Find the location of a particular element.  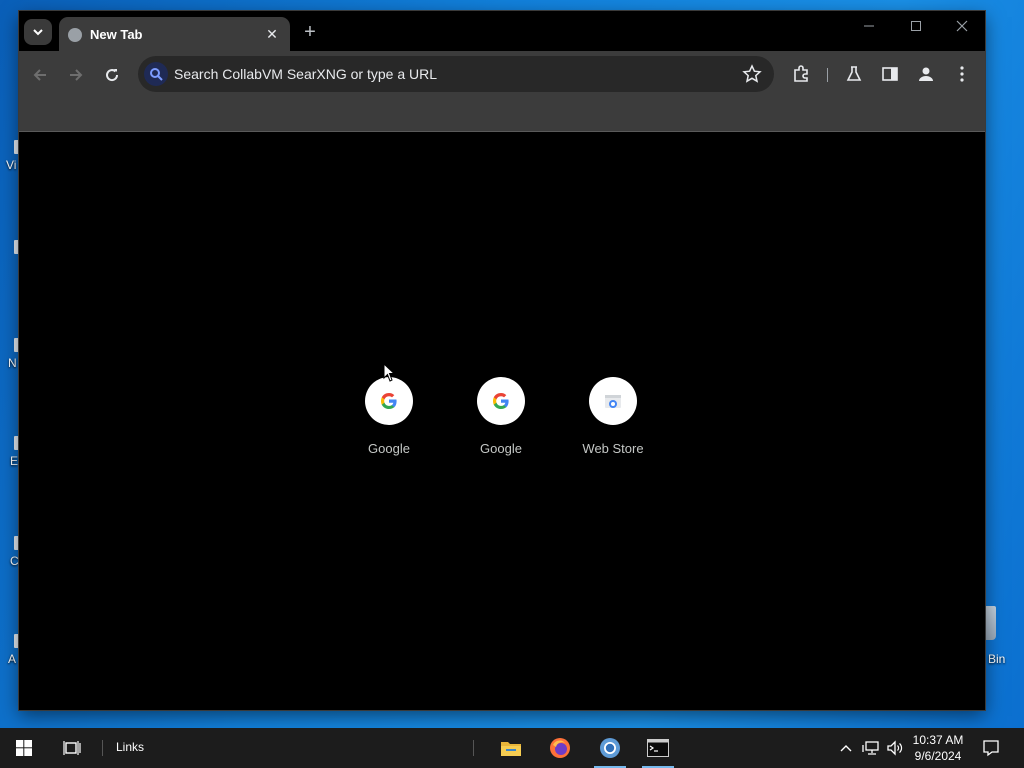

file-explorer-button is located at coordinates (511, 748).